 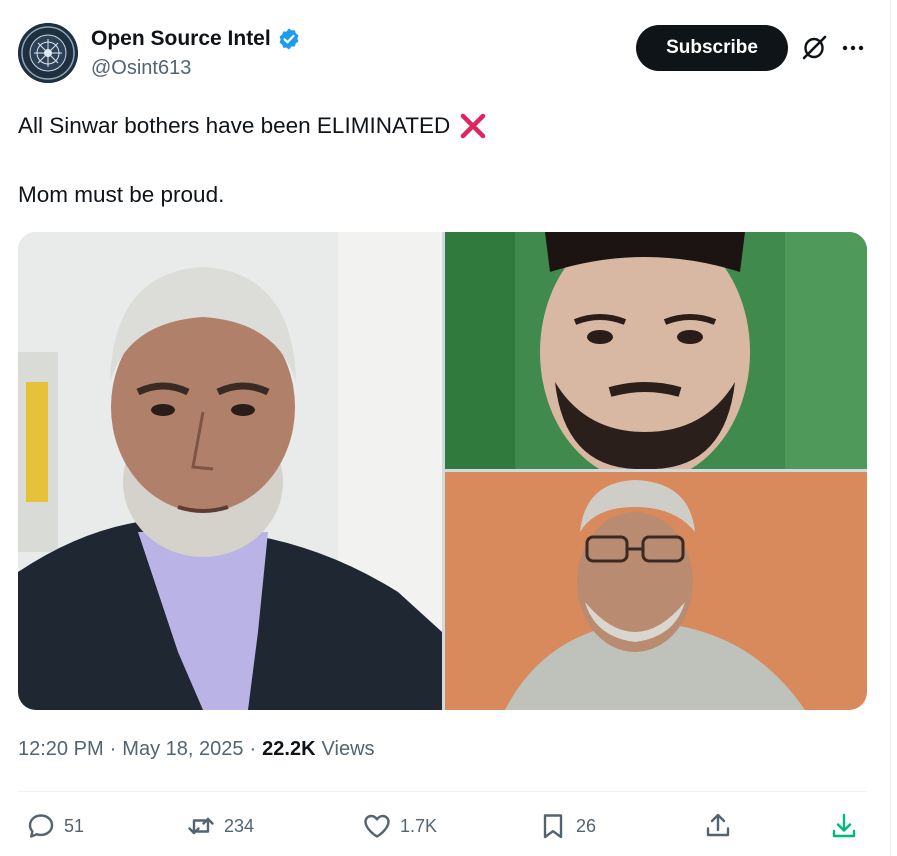 I want to click on bookmark-button: 26, so click(x=567, y=826).